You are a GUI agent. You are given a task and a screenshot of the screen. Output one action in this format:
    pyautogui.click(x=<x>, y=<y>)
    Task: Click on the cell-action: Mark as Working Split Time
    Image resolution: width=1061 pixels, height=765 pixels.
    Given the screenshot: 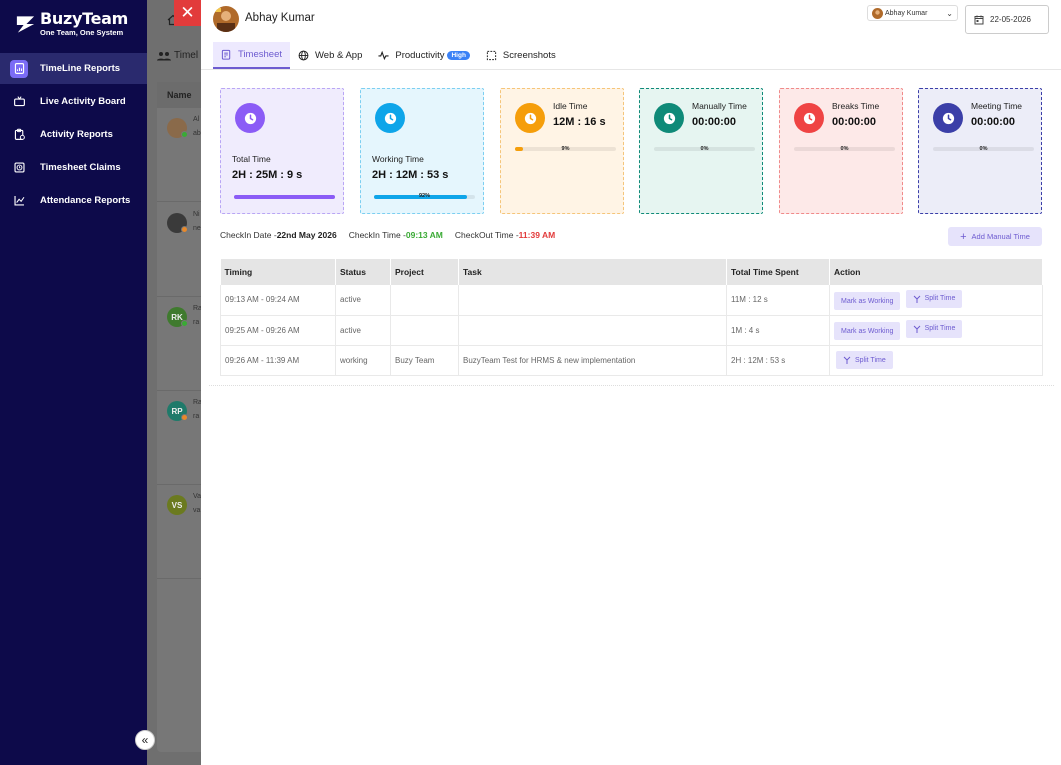 What is the action you would take?
    pyautogui.click(x=936, y=330)
    